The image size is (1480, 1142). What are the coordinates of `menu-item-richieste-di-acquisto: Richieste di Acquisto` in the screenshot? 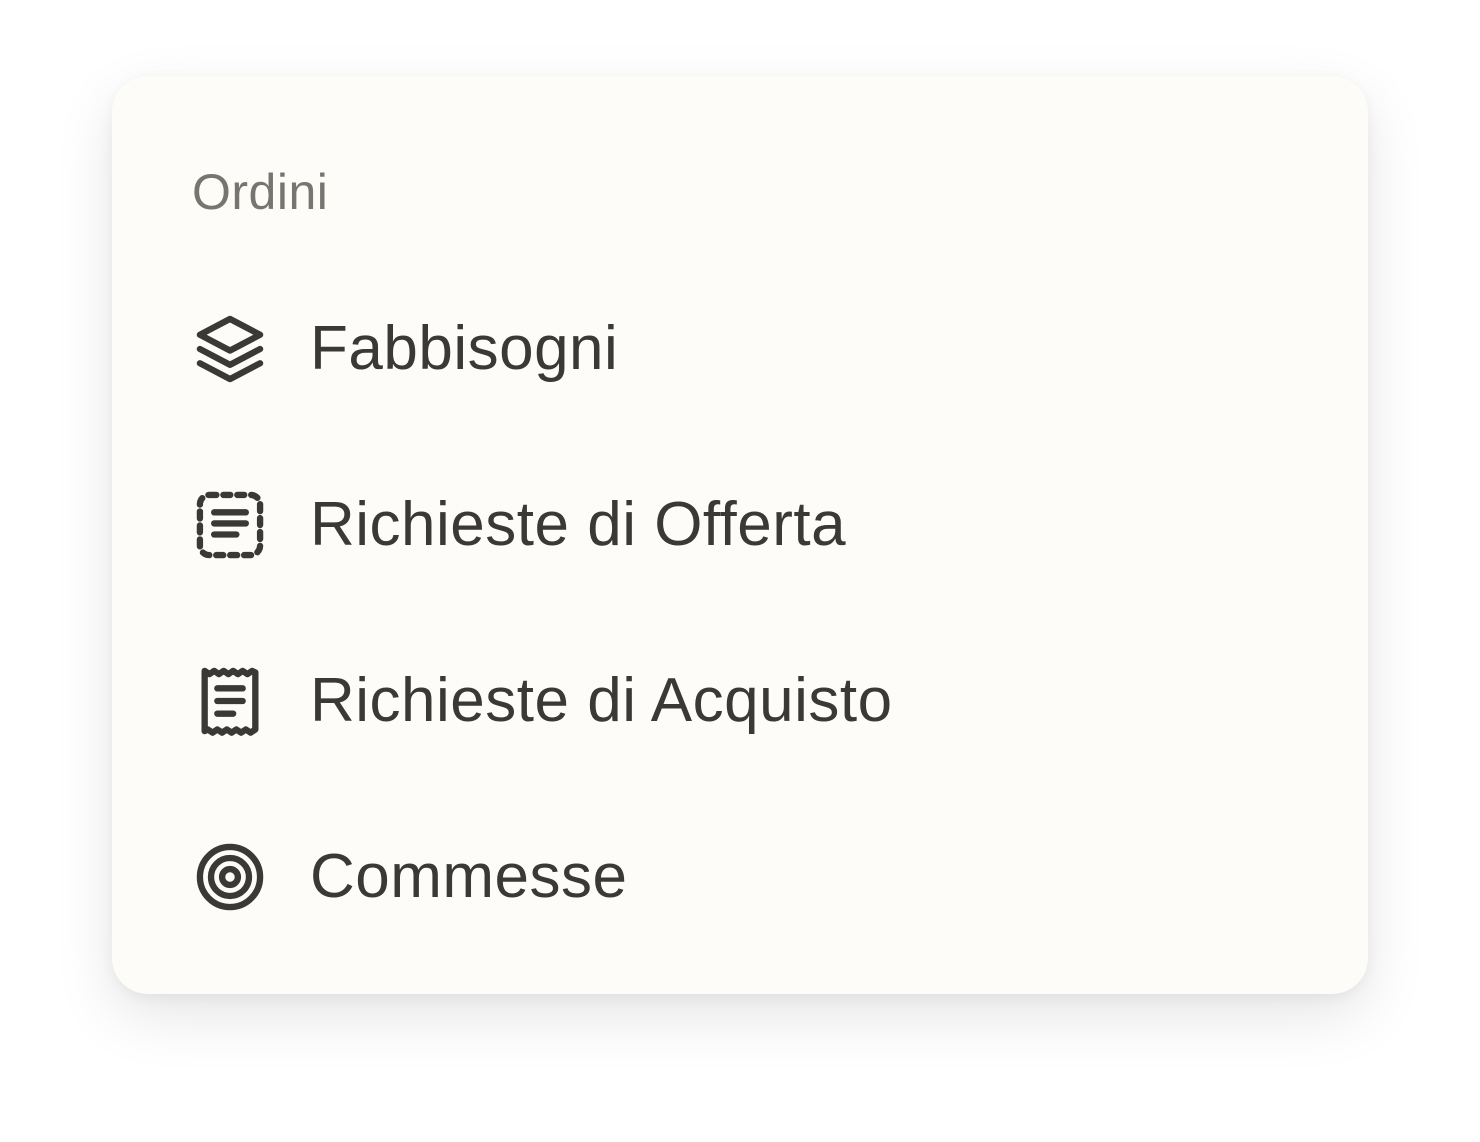 It's located at (737, 701).